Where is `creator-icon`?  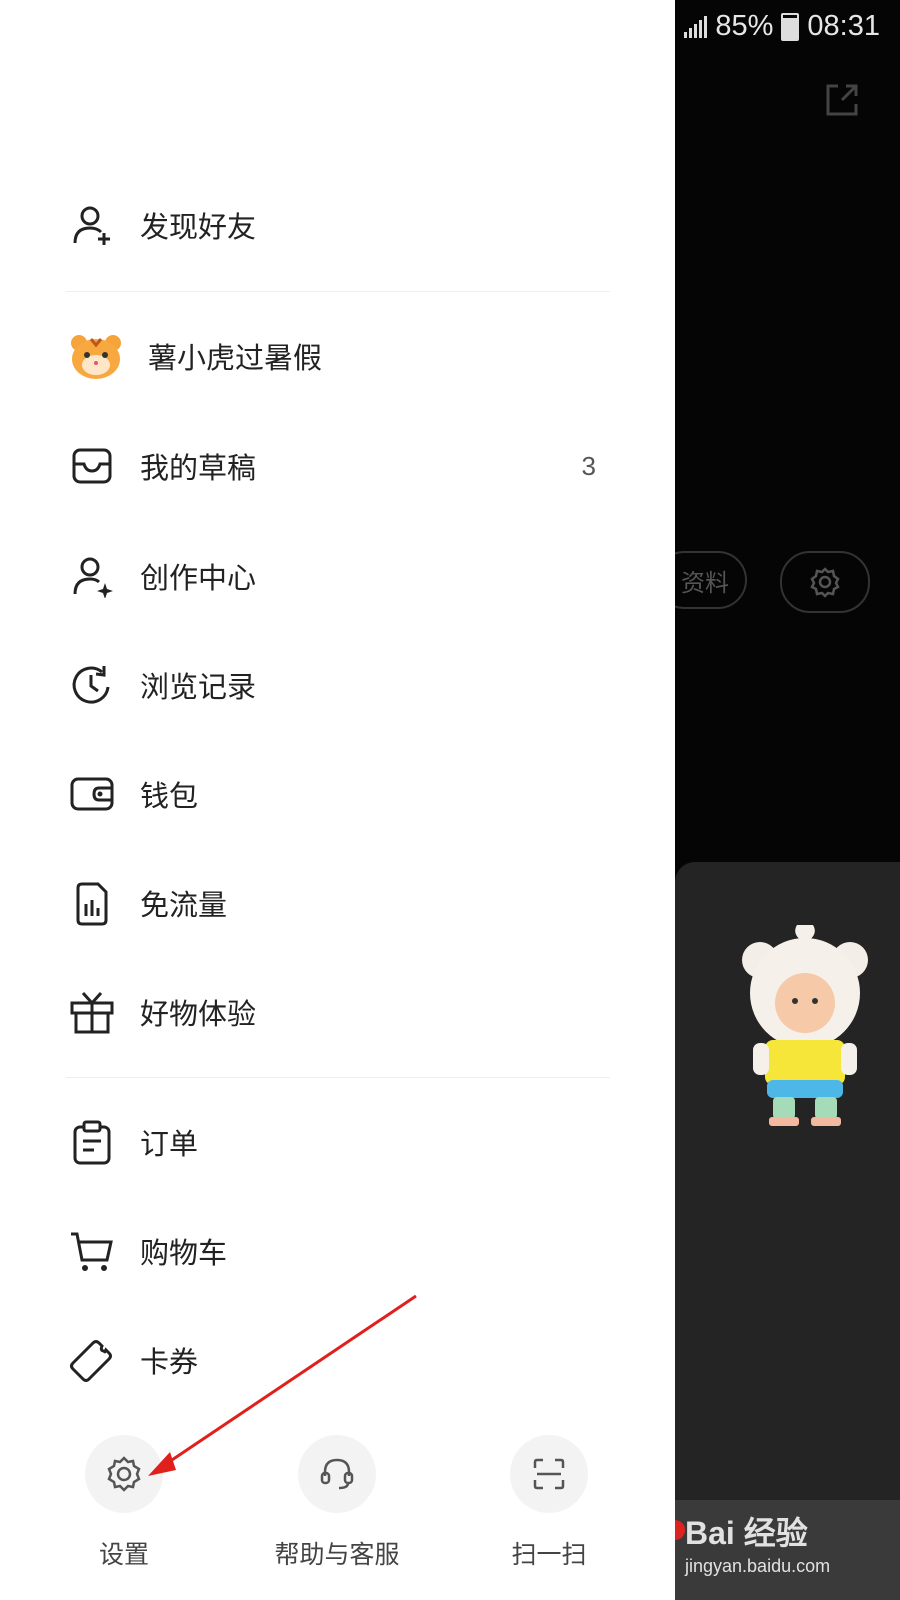 creator-icon is located at coordinates (92, 576).